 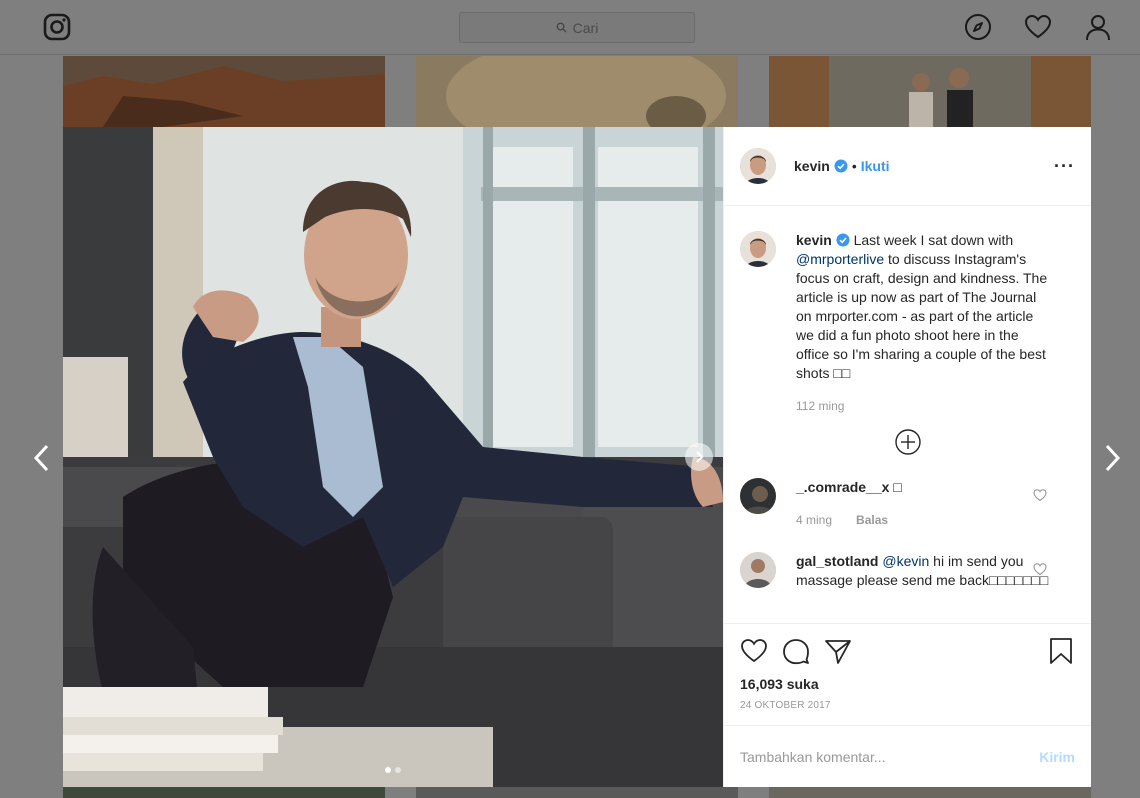 What do you see at coordinates (890, 756) in the screenshot?
I see `comment-input` at bounding box center [890, 756].